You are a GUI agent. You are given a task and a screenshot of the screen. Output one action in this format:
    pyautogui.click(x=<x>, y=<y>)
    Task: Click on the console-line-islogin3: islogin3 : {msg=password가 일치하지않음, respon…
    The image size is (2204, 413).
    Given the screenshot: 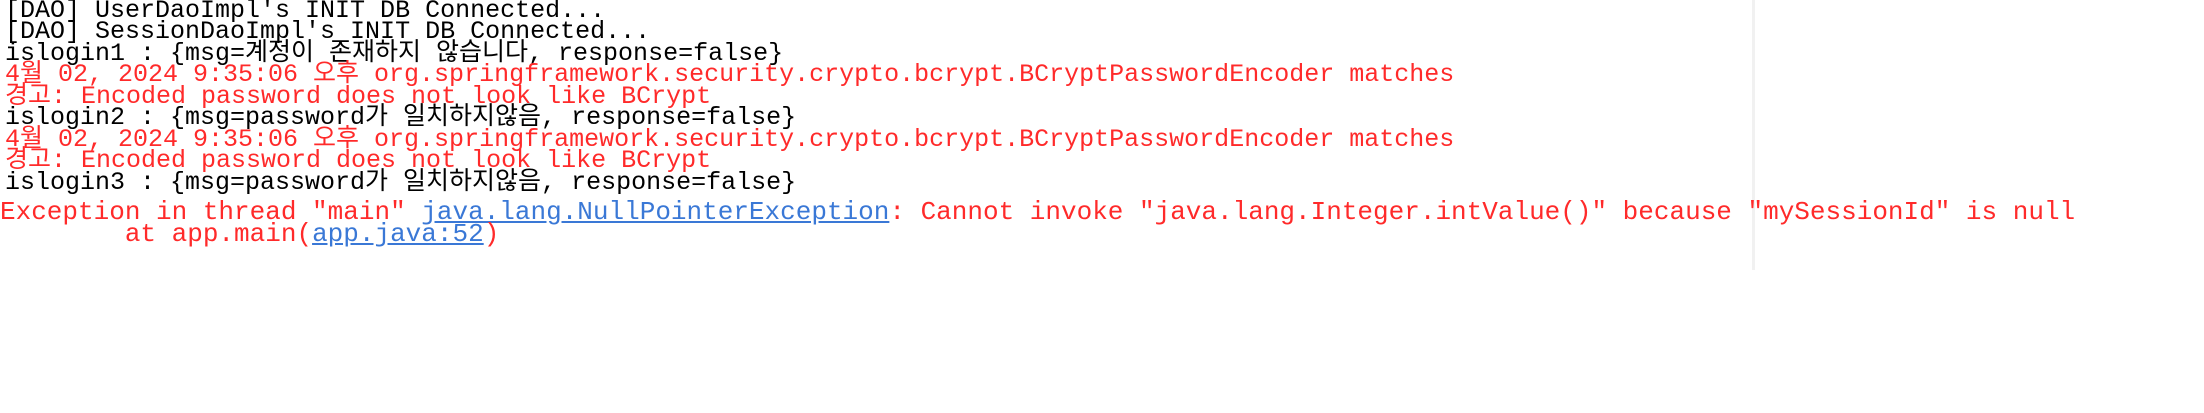 What is the action you would take?
    pyautogui.click(x=401, y=182)
    